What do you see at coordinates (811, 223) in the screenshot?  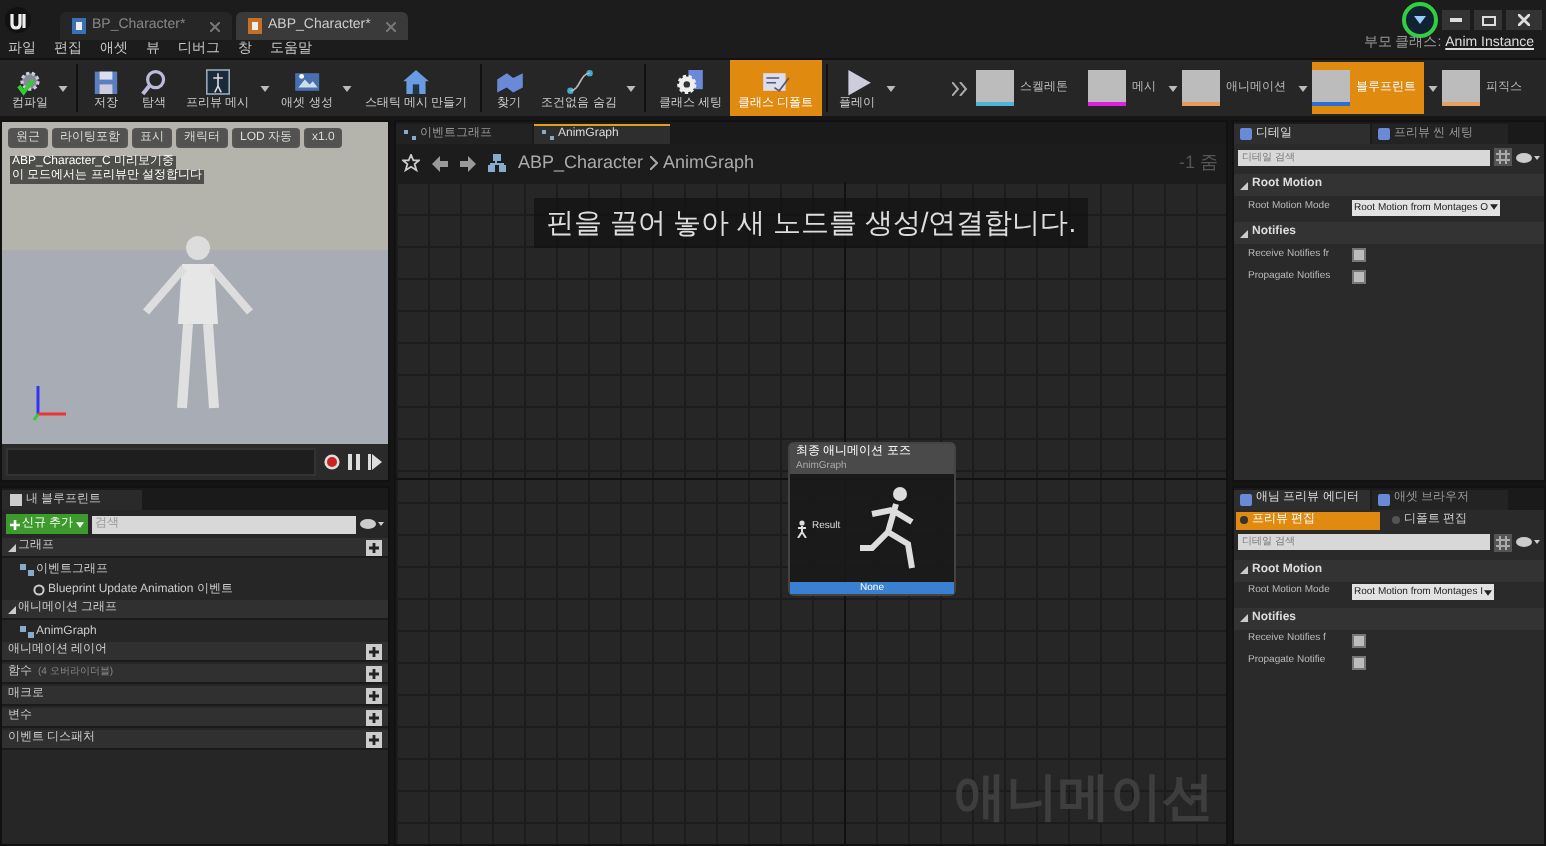 I see `graph-hint-text: 핀을 끌어 놓아 새 노드를 생성/연결합니다.` at bounding box center [811, 223].